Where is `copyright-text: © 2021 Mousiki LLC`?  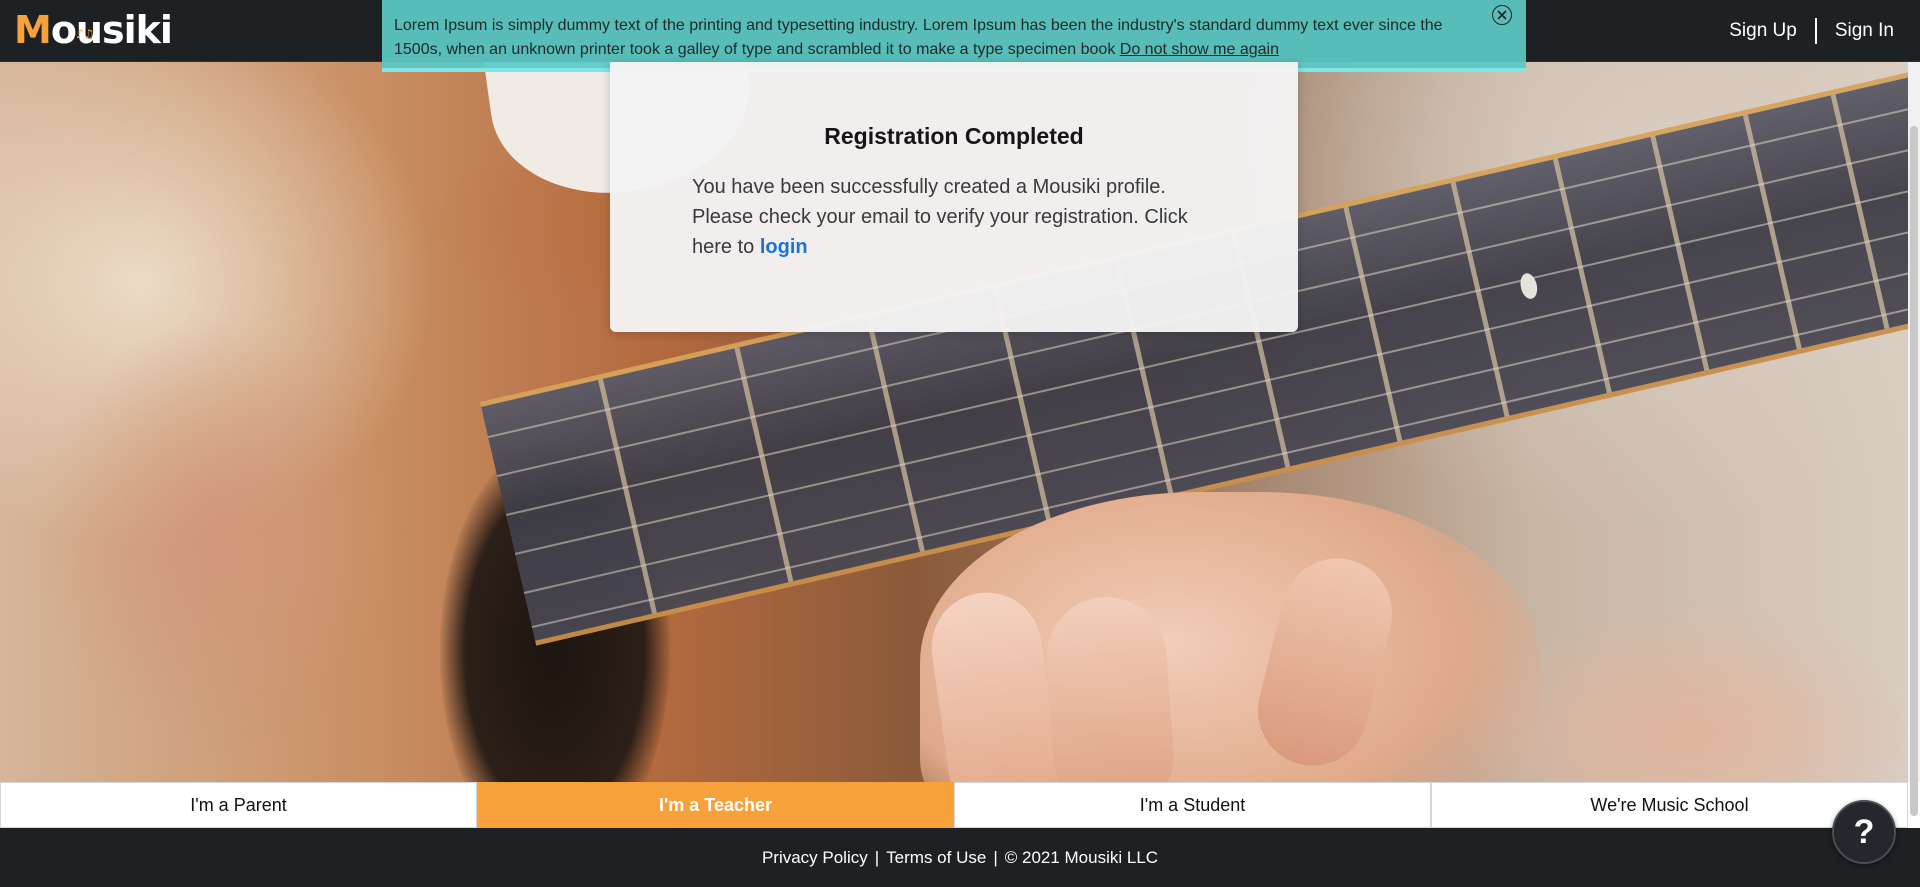
copyright-text: © 2021 Mousiki LLC is located at coordinates (1081, 857).